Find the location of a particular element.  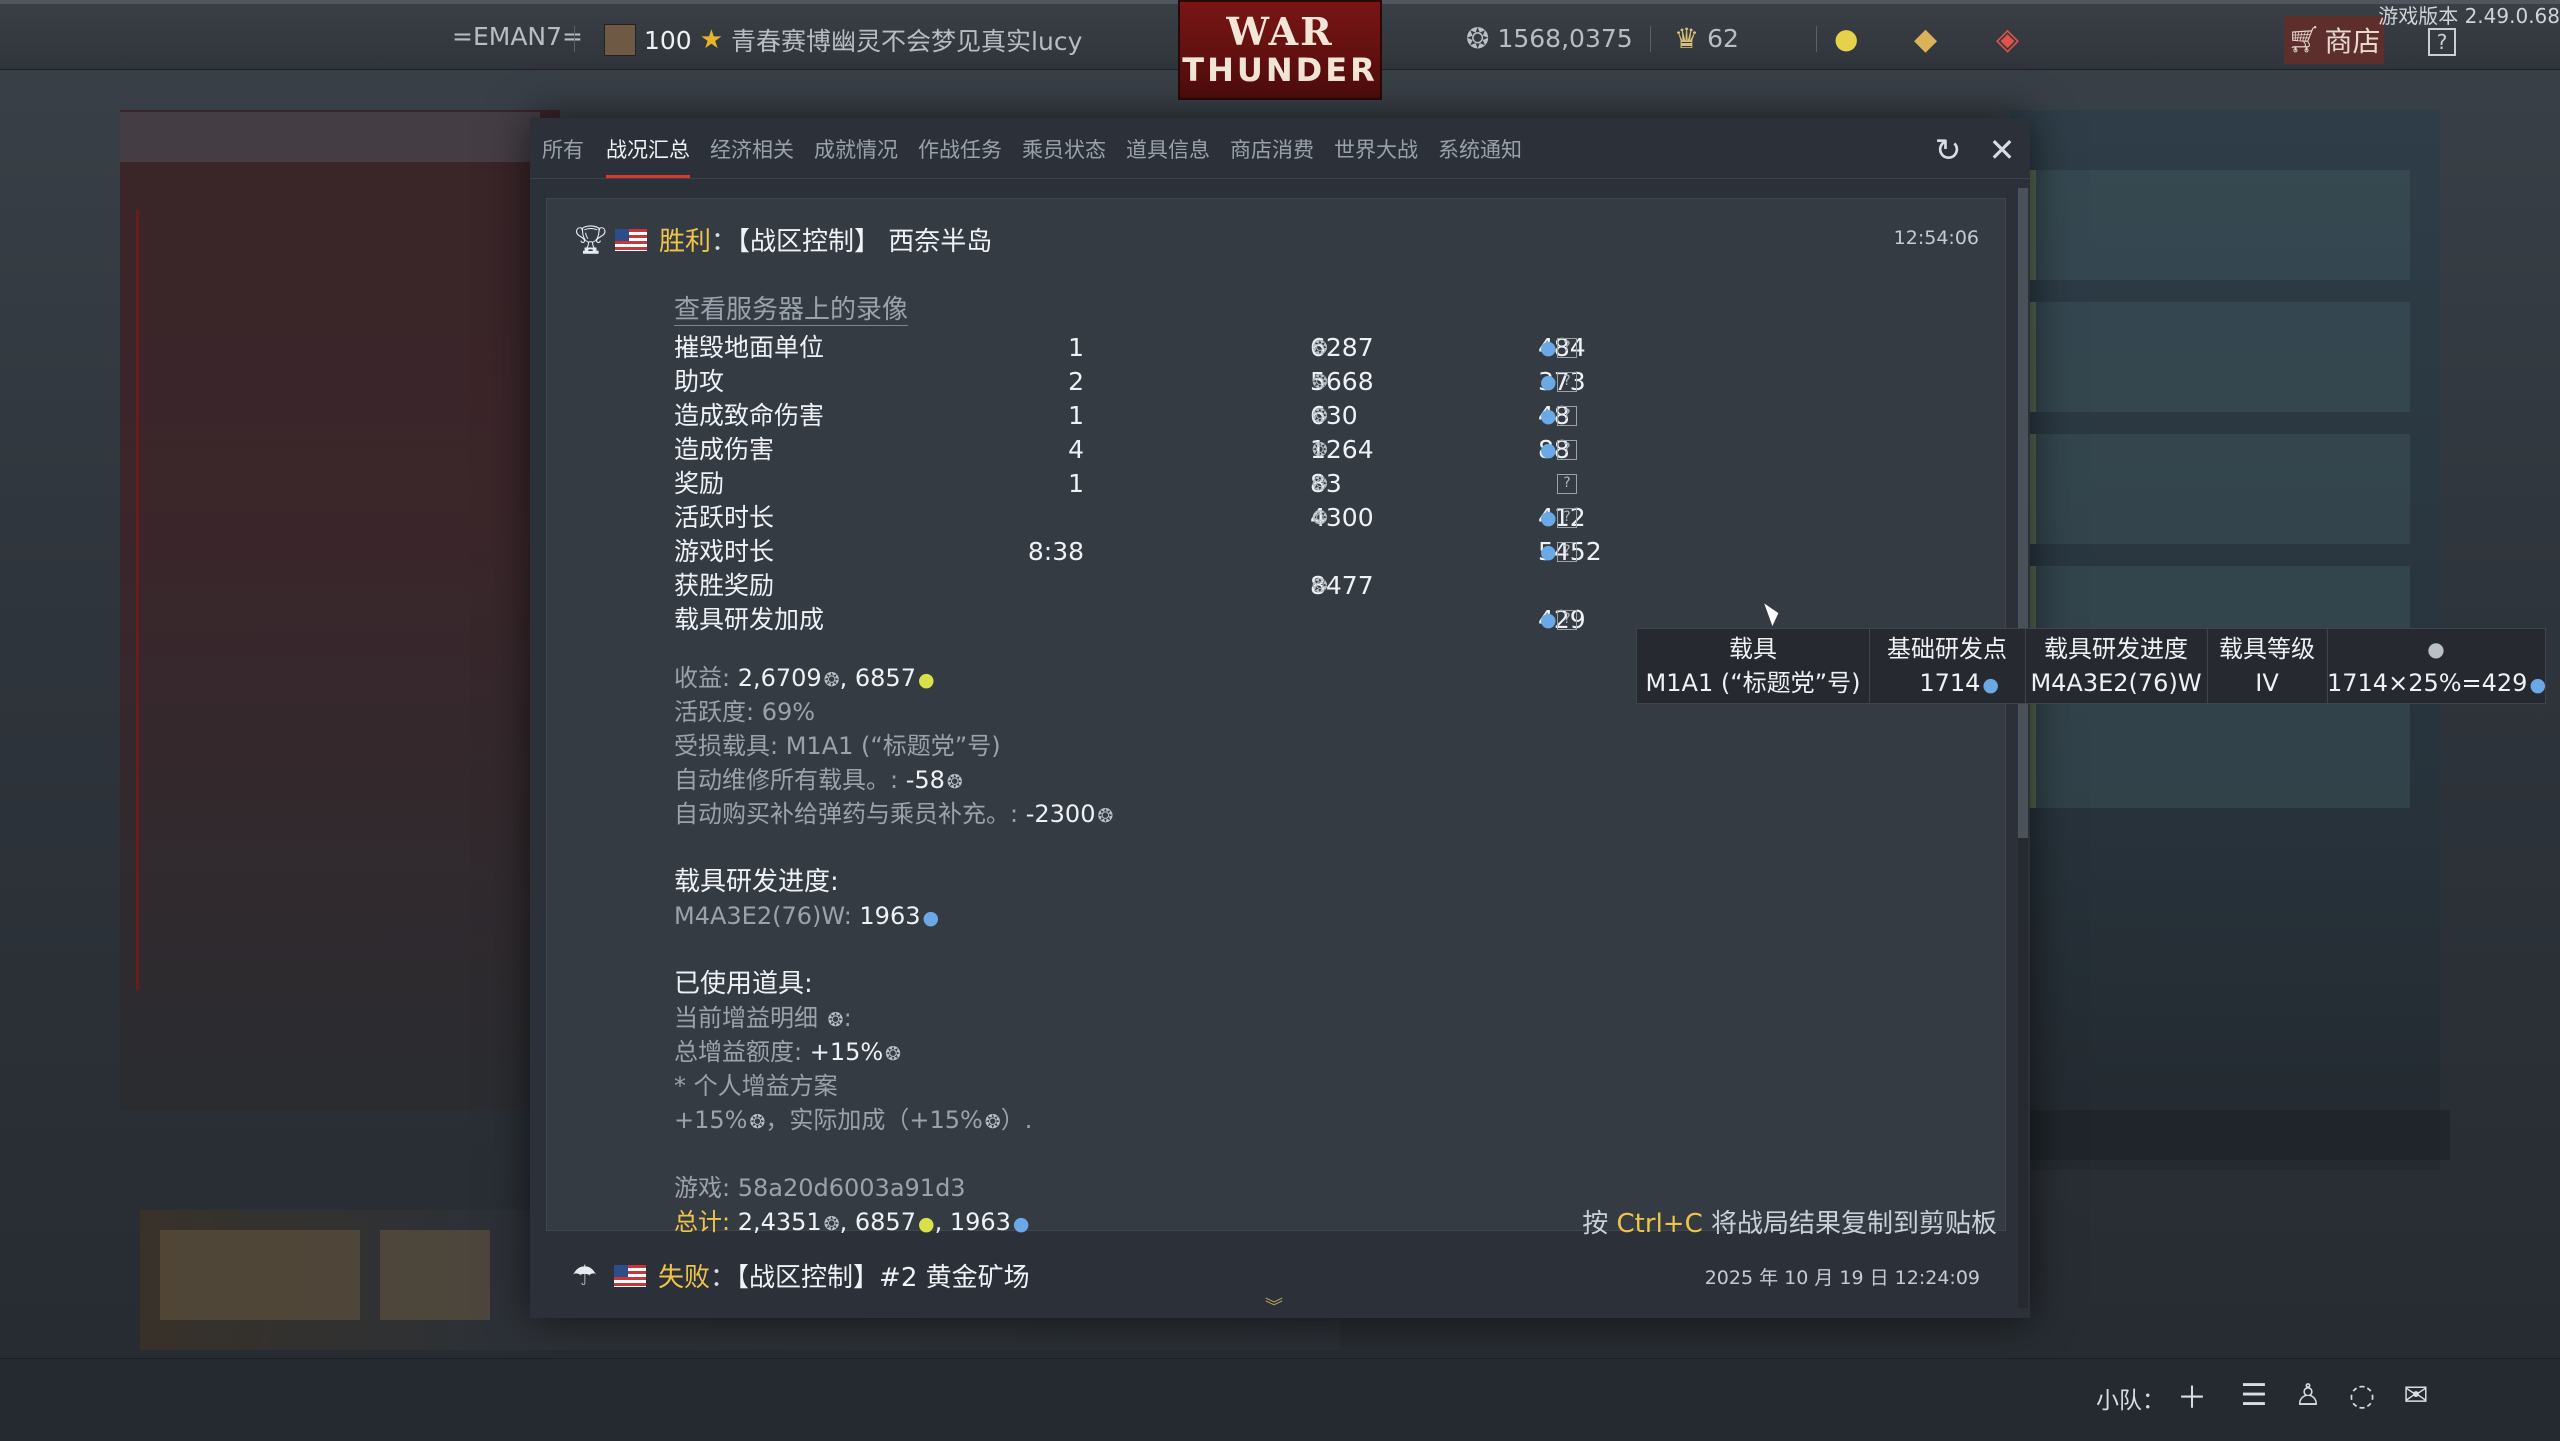

stat-row: 游戏时长 8:38 5452 ● ? is located at coordinates (1174, 552).